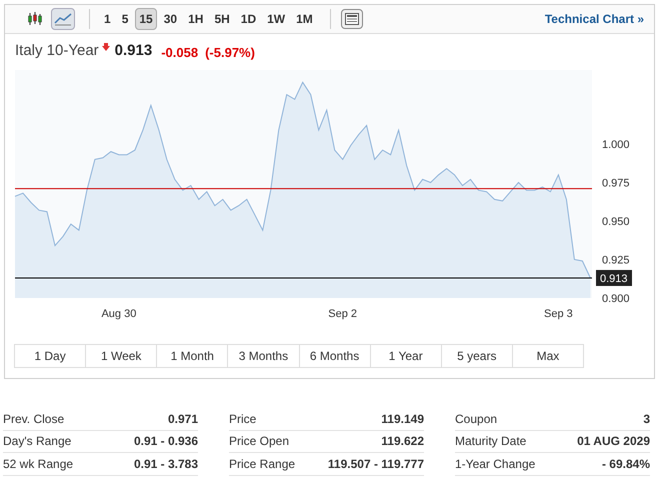 The width and height of the screenshot is (660, 492). What do you see at coordinates (262, 464) in the screenshot?
I see `stat-label: Price Range` at bounding box center [262, 464].